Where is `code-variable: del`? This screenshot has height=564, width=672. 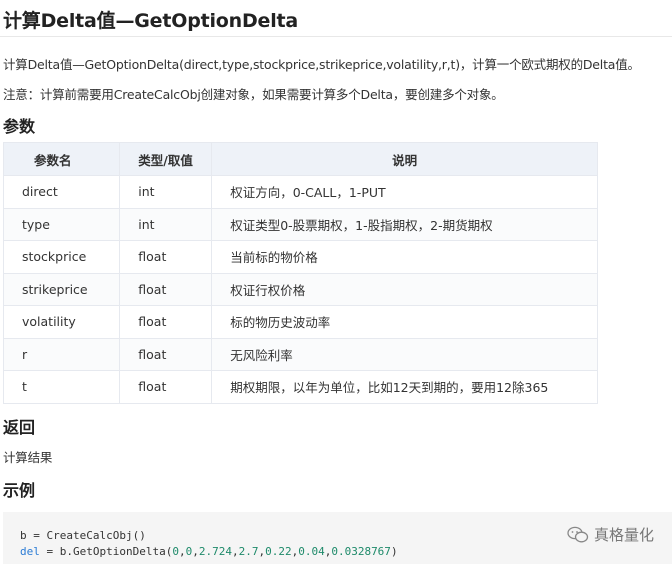 code-variable: del is located at coordinates (30, 551).